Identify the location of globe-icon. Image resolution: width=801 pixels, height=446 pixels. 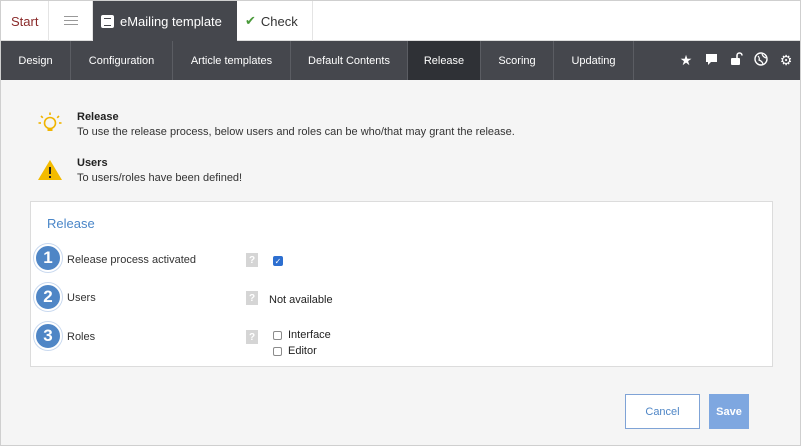
(761, 60).